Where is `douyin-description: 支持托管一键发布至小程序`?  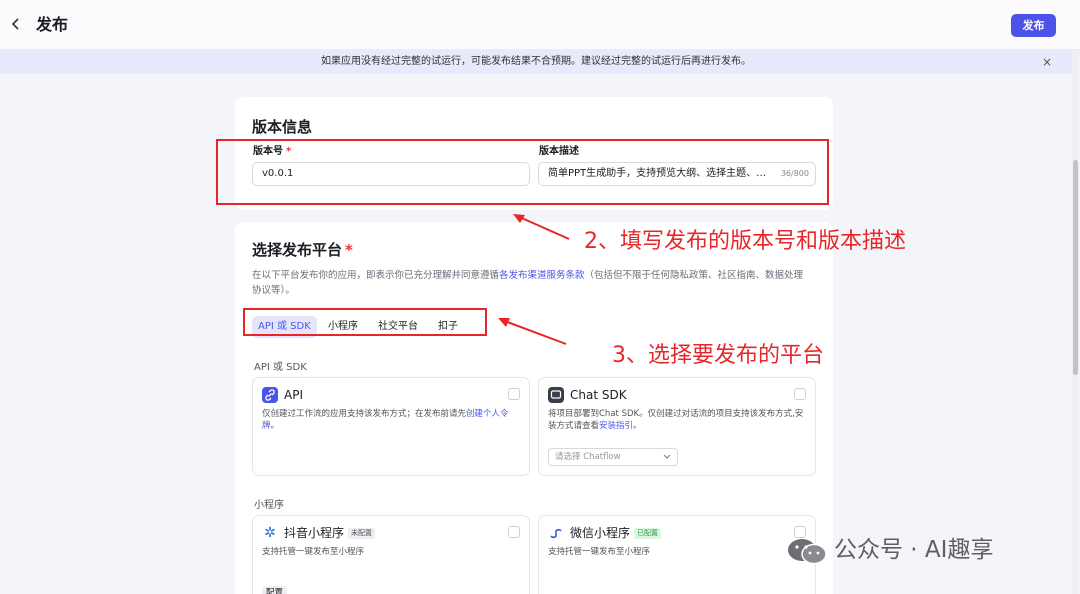
douyin-description: 支持托管一键发布至小程序 is located at coordinates (313, 552).